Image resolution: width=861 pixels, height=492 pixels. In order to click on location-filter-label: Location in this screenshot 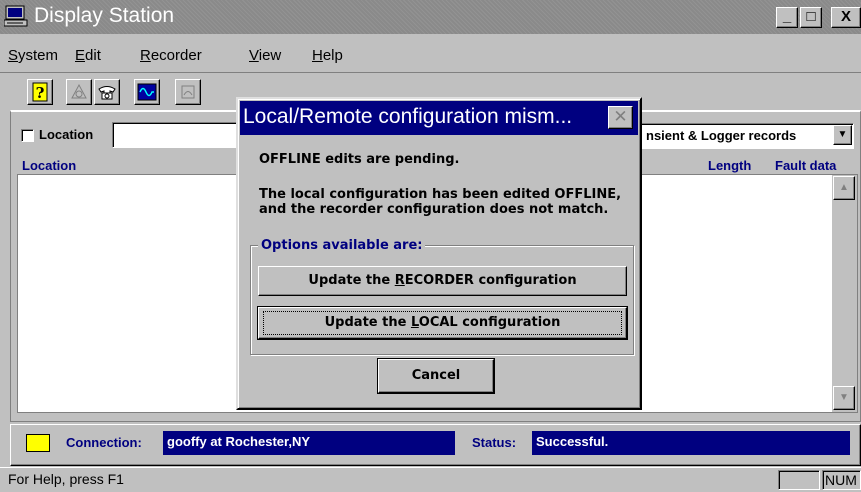, I will do `click(66, 134)`.